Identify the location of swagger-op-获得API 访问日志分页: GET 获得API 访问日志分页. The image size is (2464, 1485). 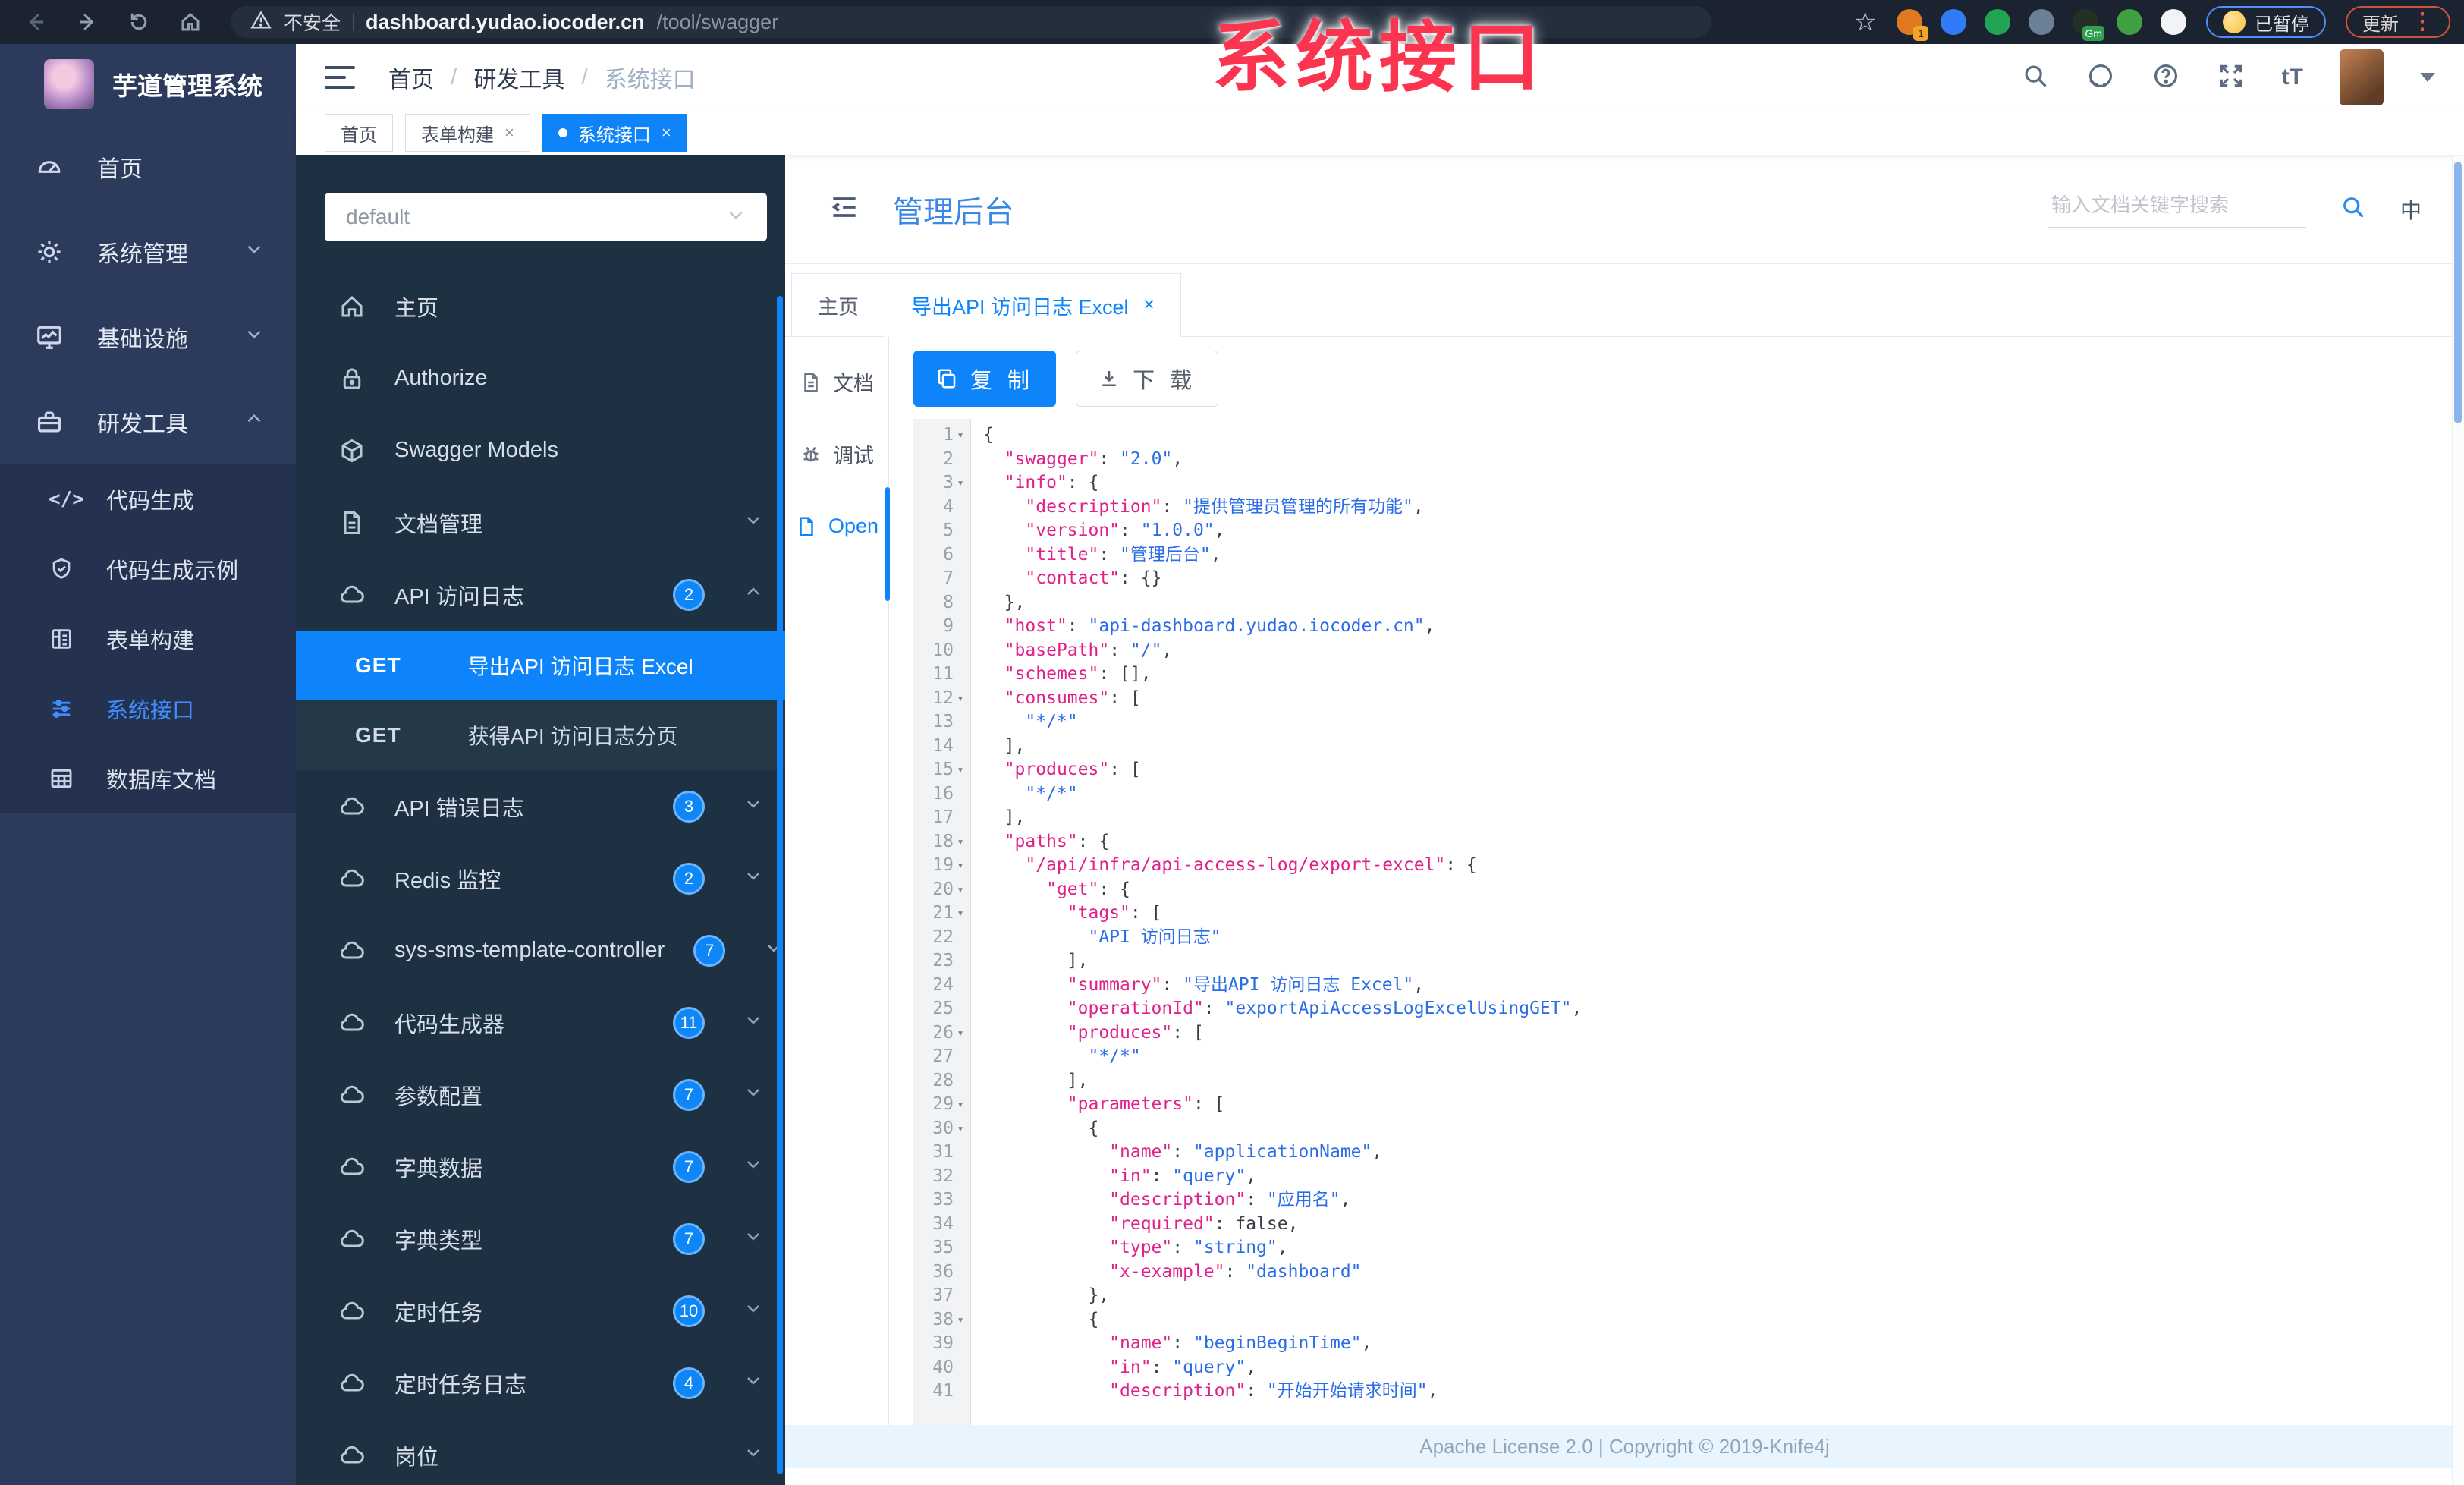
(540, 735).